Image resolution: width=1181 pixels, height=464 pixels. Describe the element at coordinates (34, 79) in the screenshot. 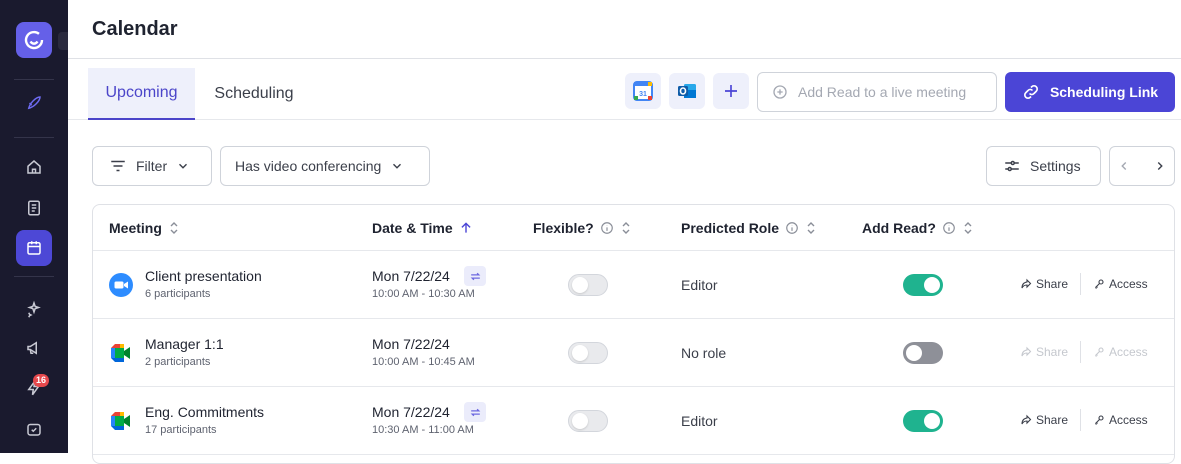

I see `sidebar-divider` at that location.